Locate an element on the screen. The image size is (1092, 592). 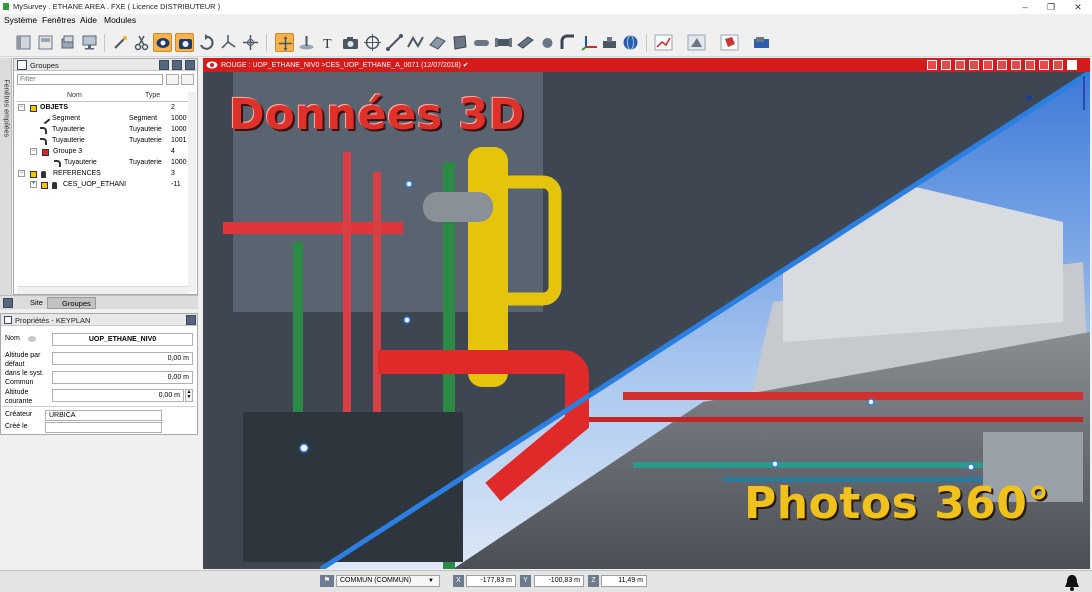
axes-icon is located at coordinates (228, 42).